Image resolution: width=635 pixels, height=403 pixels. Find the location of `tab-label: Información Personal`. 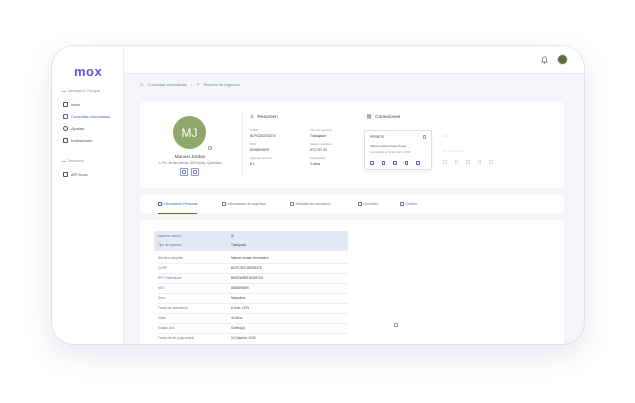

tab-label: Información Personal is located at coordinates (180, 204).